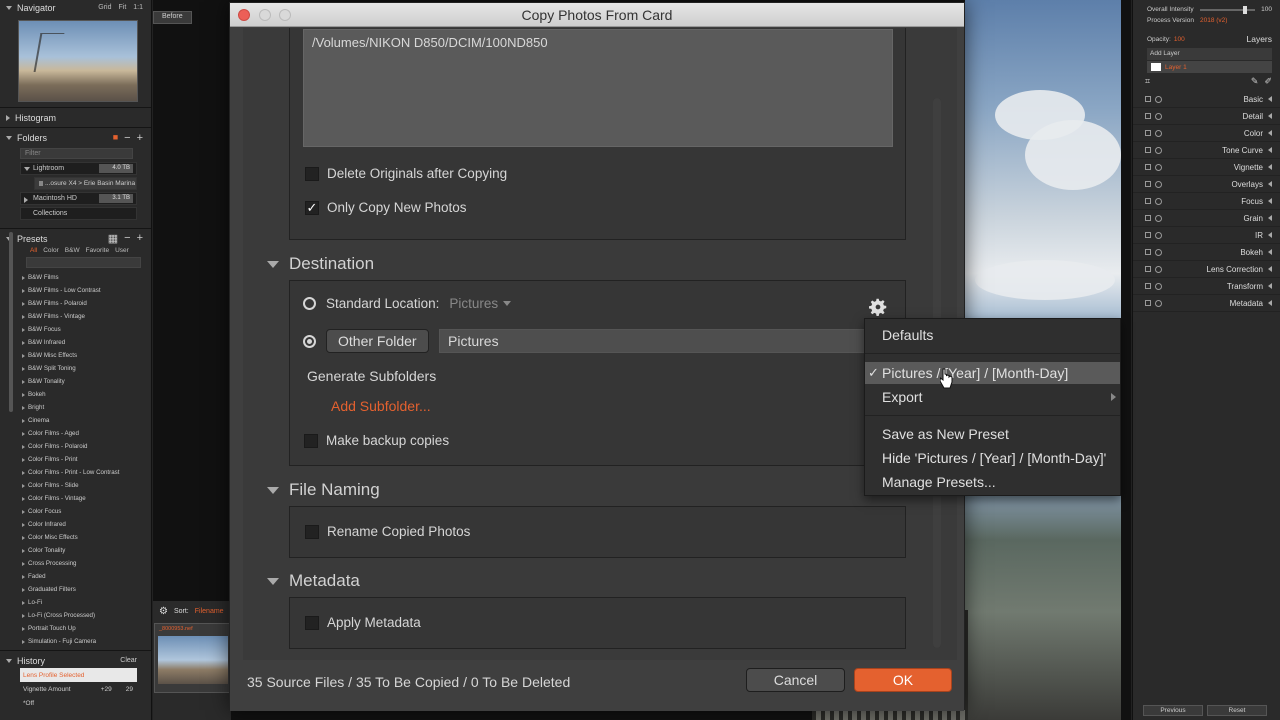 The width and height of the screenshot is (1280, 720). I want to click on preset-item: Cross Processing, so click(86, 563).